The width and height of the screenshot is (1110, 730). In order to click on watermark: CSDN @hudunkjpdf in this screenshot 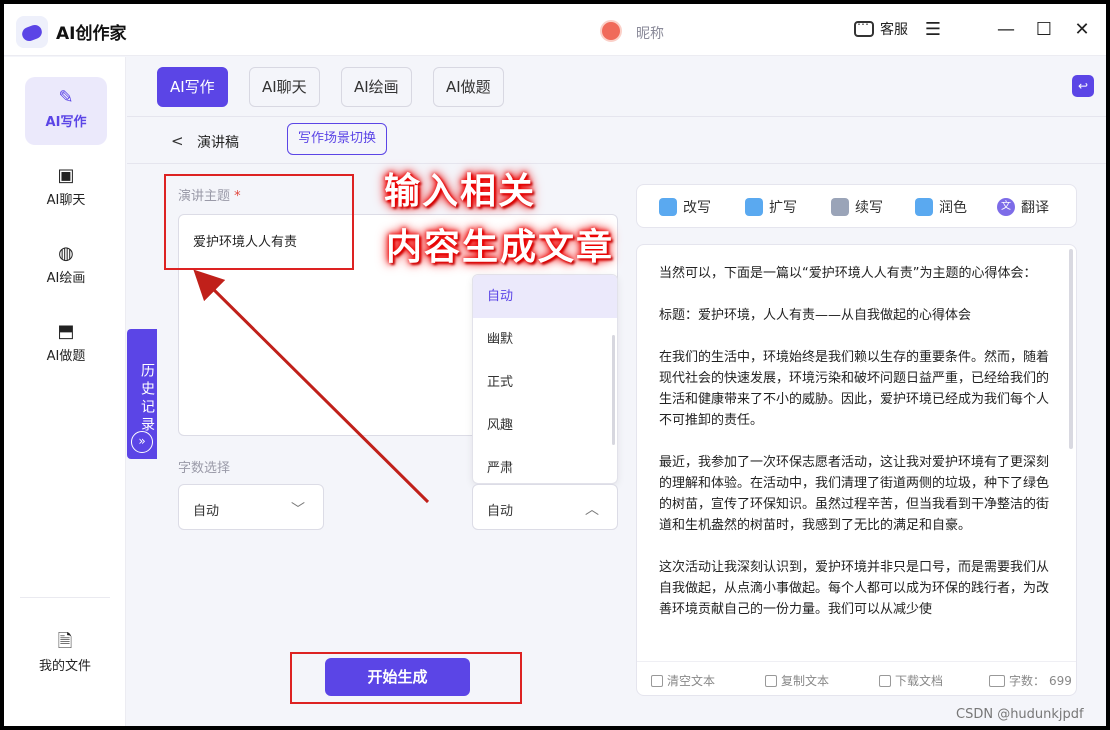, I will do `click(1020, 714)`.